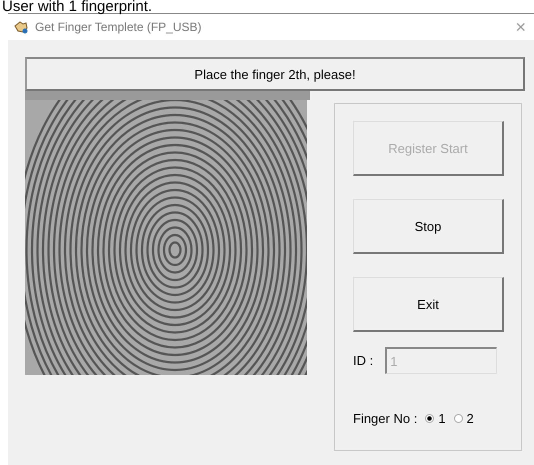 The height and width of the screenshot is (465, 534). I want to click on status-message: Place the finger 2th, please!, so click(275, 74).